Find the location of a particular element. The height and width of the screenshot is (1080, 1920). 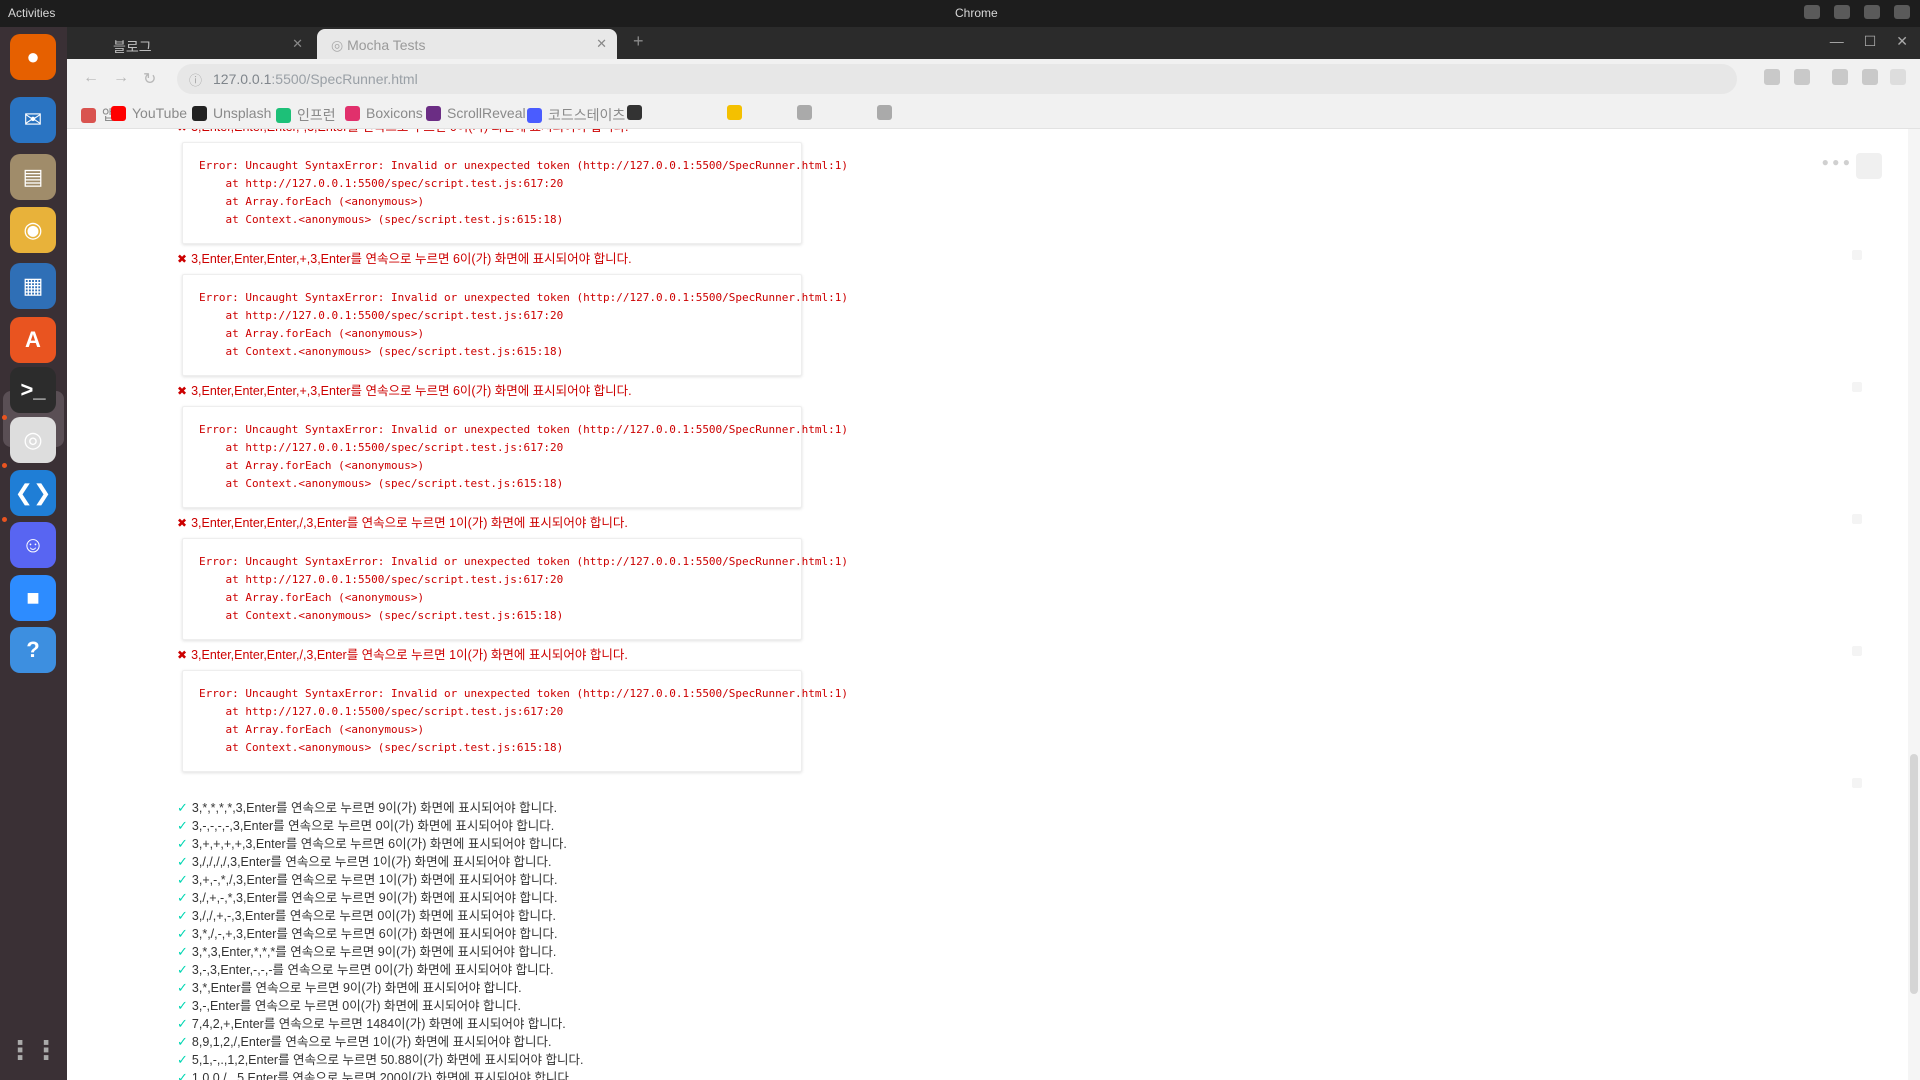

bookmark-label: YouTube is located at coordinates (160, 113).